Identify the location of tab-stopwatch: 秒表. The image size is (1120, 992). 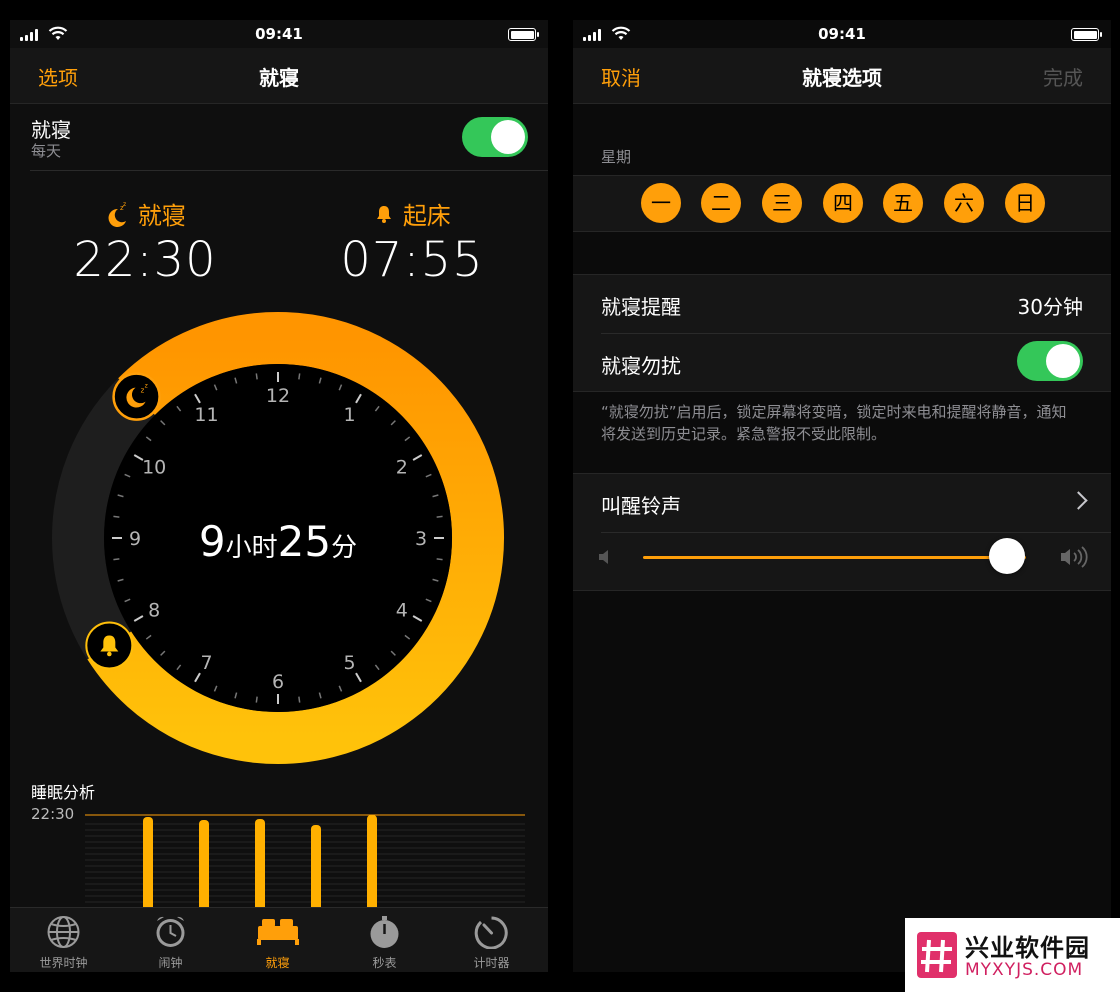
(384, 940).